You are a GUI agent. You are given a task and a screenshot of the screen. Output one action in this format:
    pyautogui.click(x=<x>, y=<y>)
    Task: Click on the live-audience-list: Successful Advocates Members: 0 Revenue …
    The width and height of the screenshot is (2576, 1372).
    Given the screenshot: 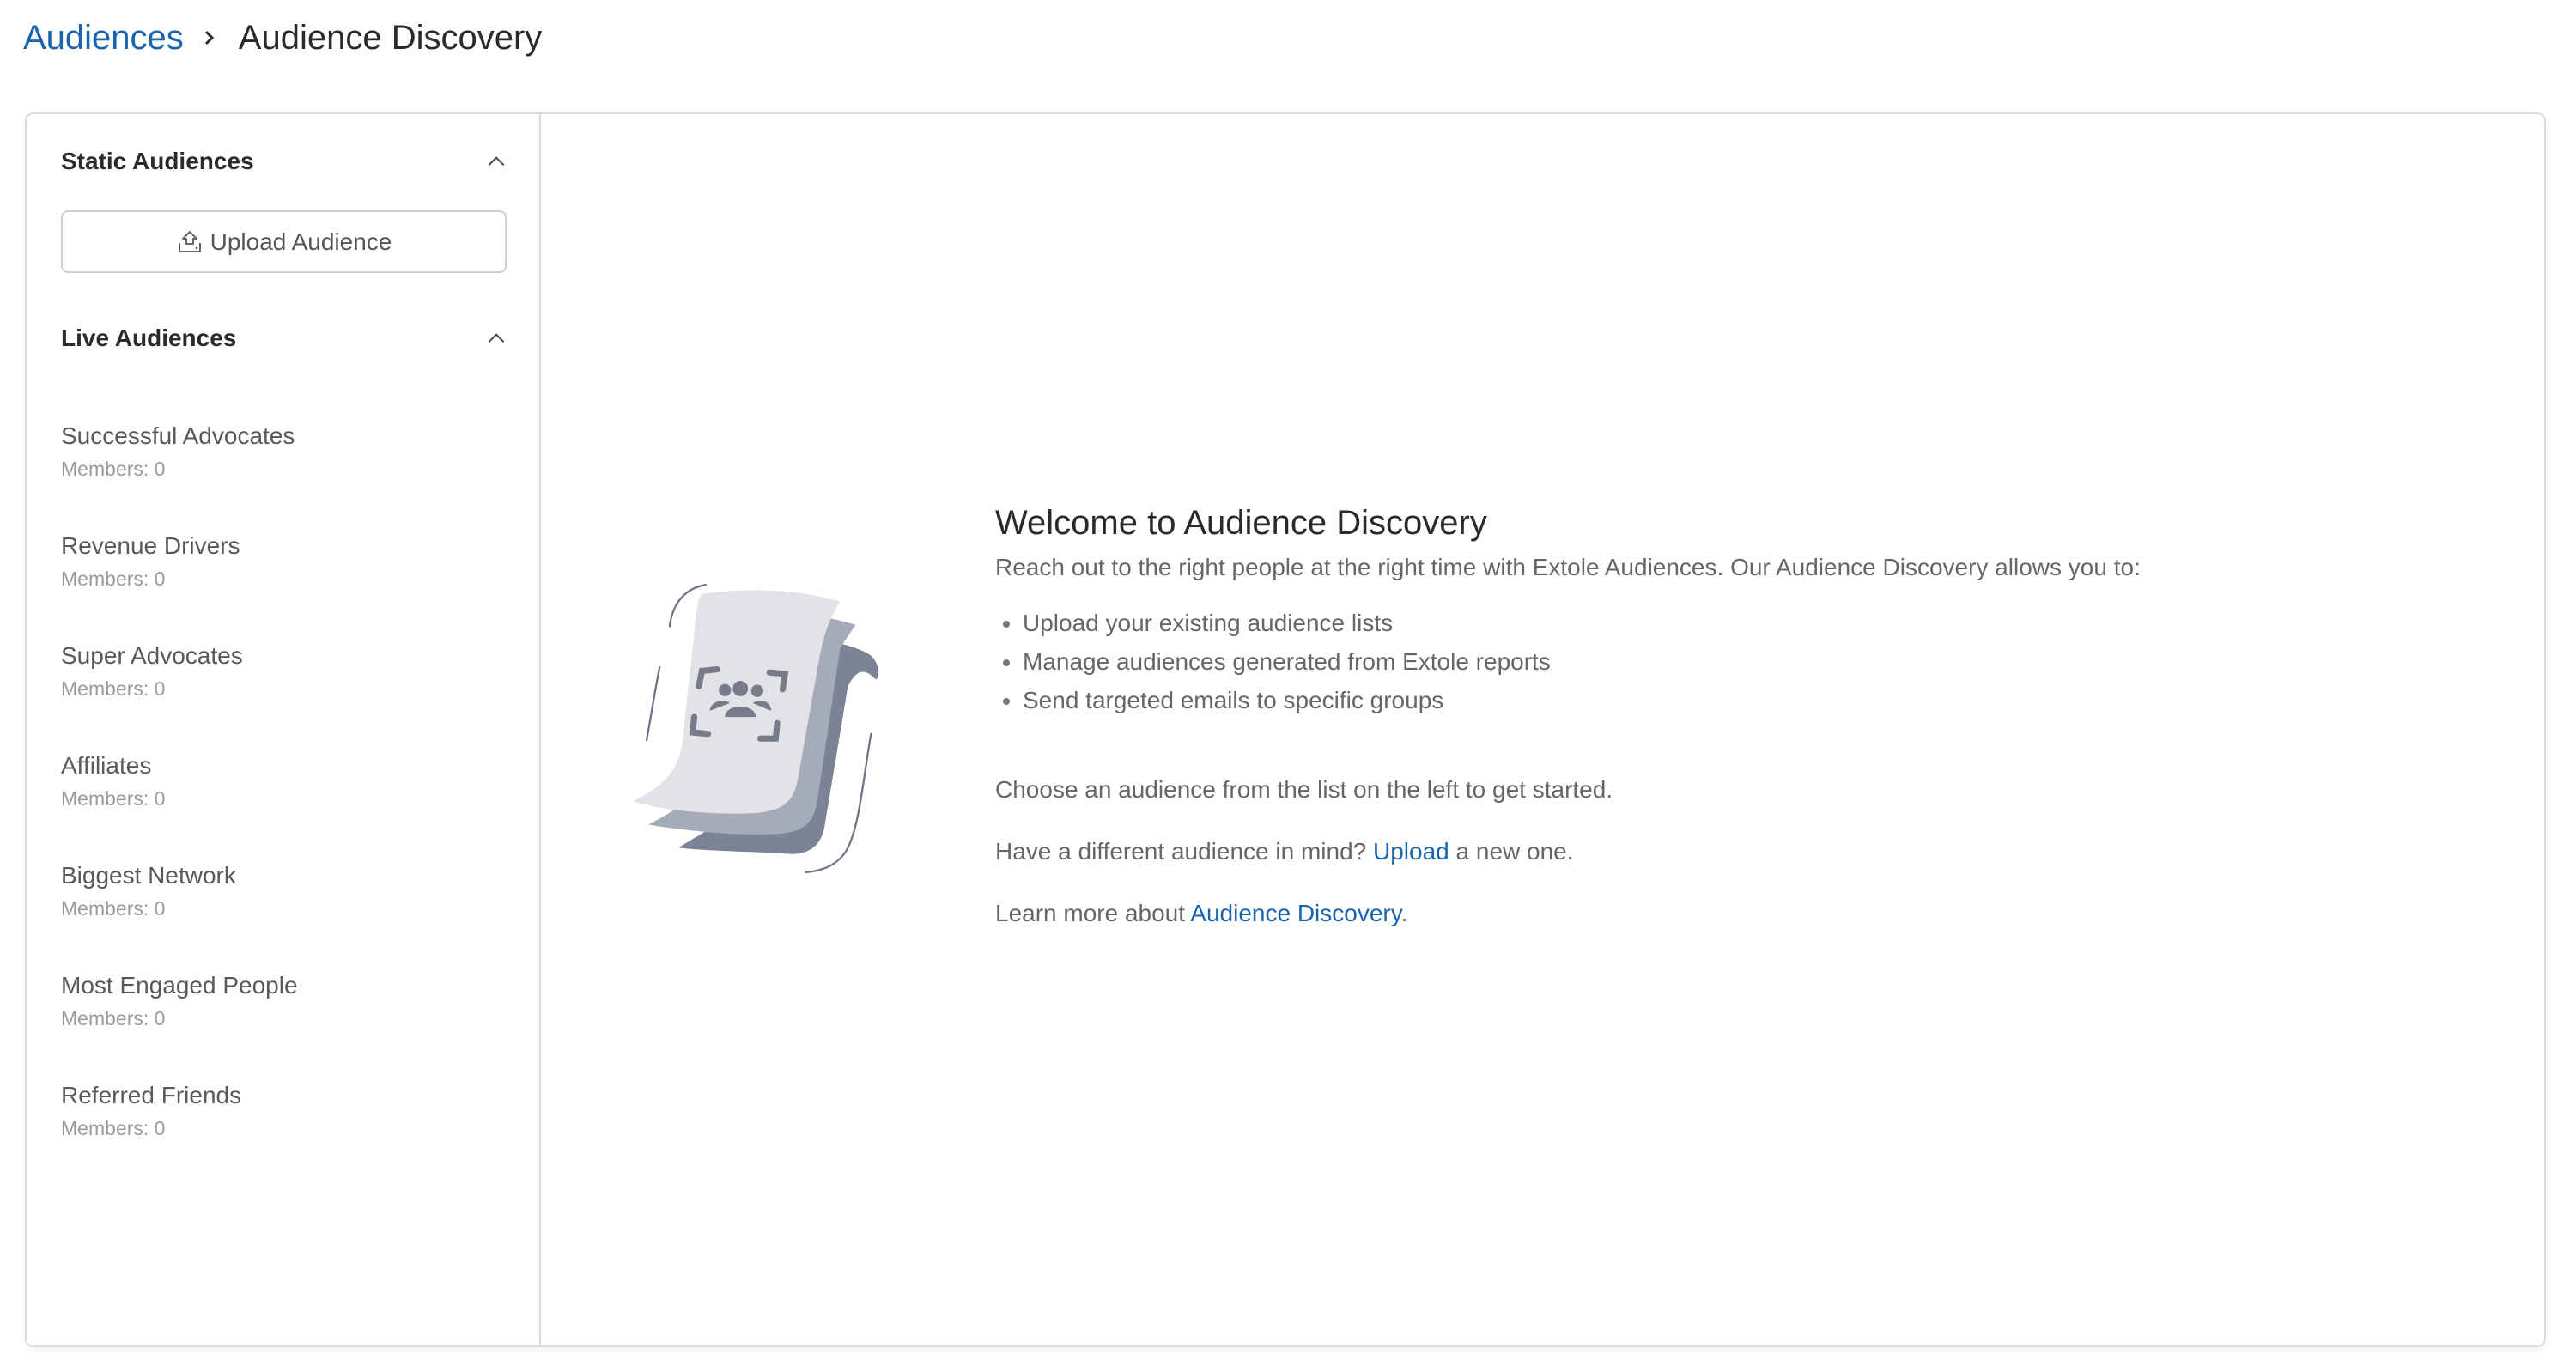 What is the action you would take?
    pyautogui.click(x=284, y=801)
    